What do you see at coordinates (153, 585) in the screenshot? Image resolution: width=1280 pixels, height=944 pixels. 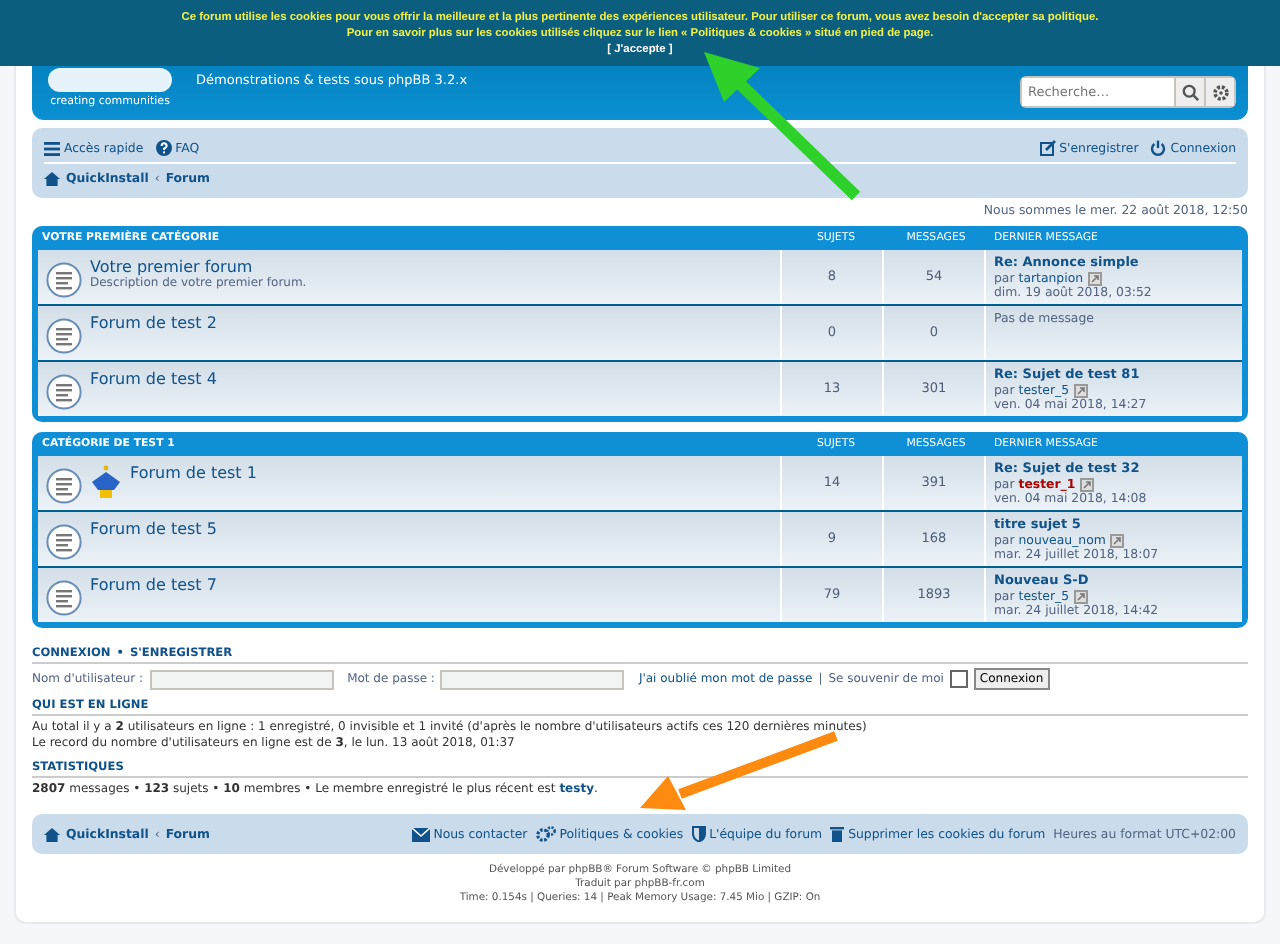 I see `forum-title-link: Forum de test 7` at bounding box center [153, 585].